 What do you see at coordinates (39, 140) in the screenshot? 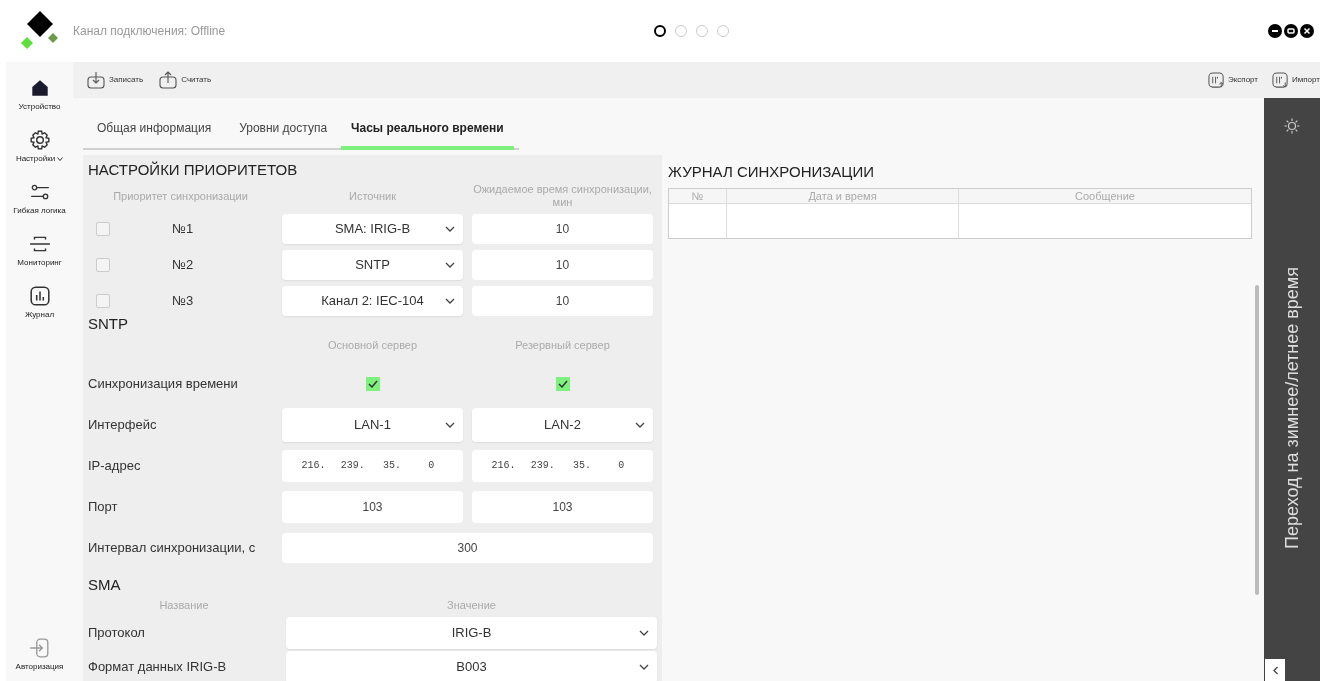
I see `gear-icon` at bounding box center [39, 140].